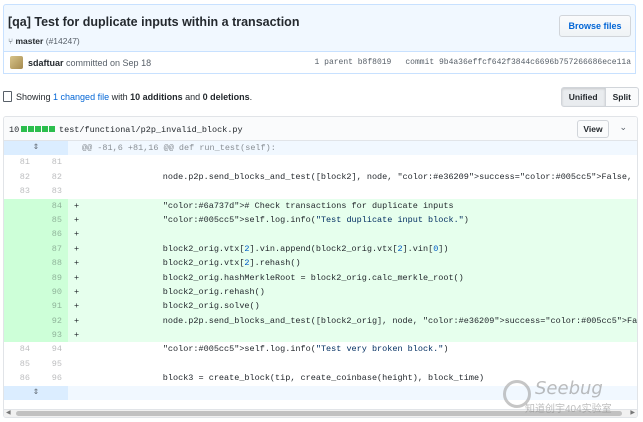 The image size is (643, 422). Describe the element at coordinates (14, 130) in the screenshot. I see `change-count: 10` at that location.